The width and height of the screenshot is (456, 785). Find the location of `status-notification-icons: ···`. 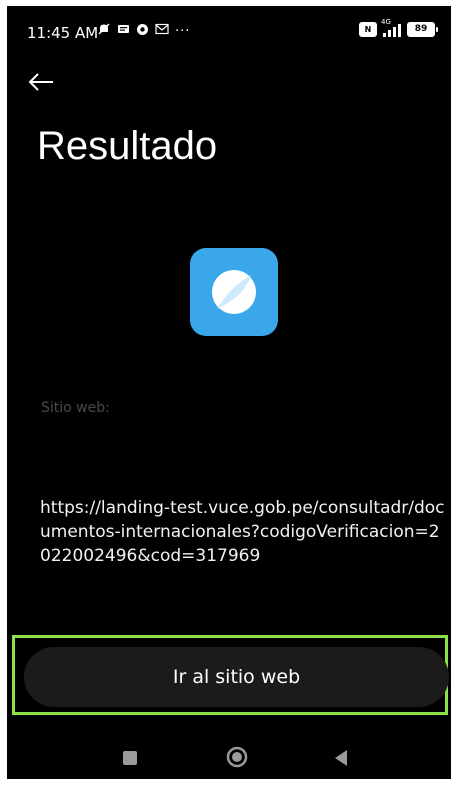

status-notification-icons: ··· is located at coordinates (143, 31).